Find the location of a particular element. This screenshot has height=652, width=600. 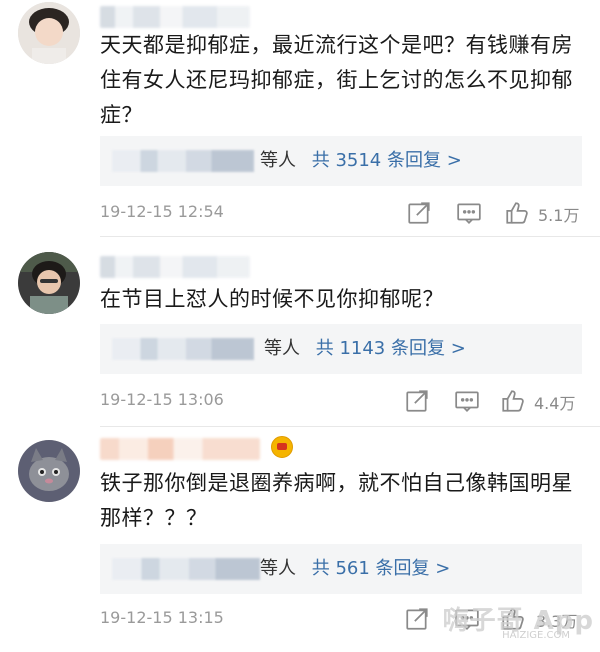

comment-text: 在节目上怼人的时候不见你抑郁呢？ is located at coordinates (272, 299).